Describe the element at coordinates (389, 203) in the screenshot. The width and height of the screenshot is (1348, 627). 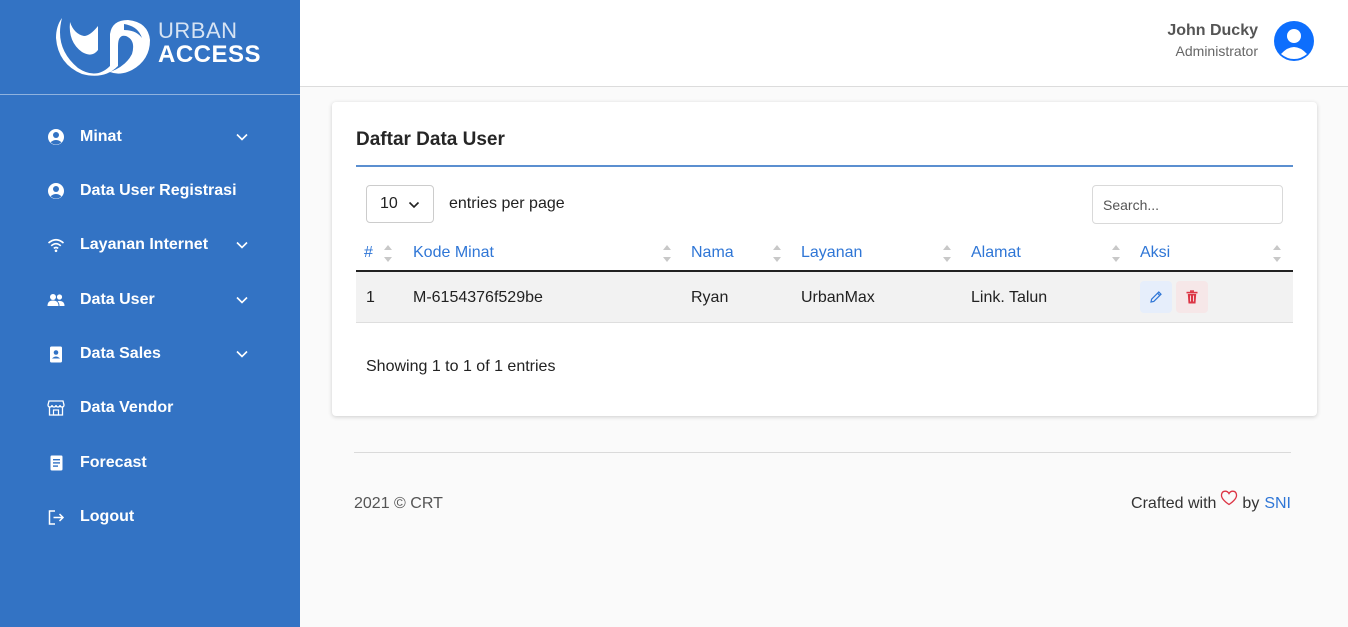
I see `per-page-value: 10` at that location.